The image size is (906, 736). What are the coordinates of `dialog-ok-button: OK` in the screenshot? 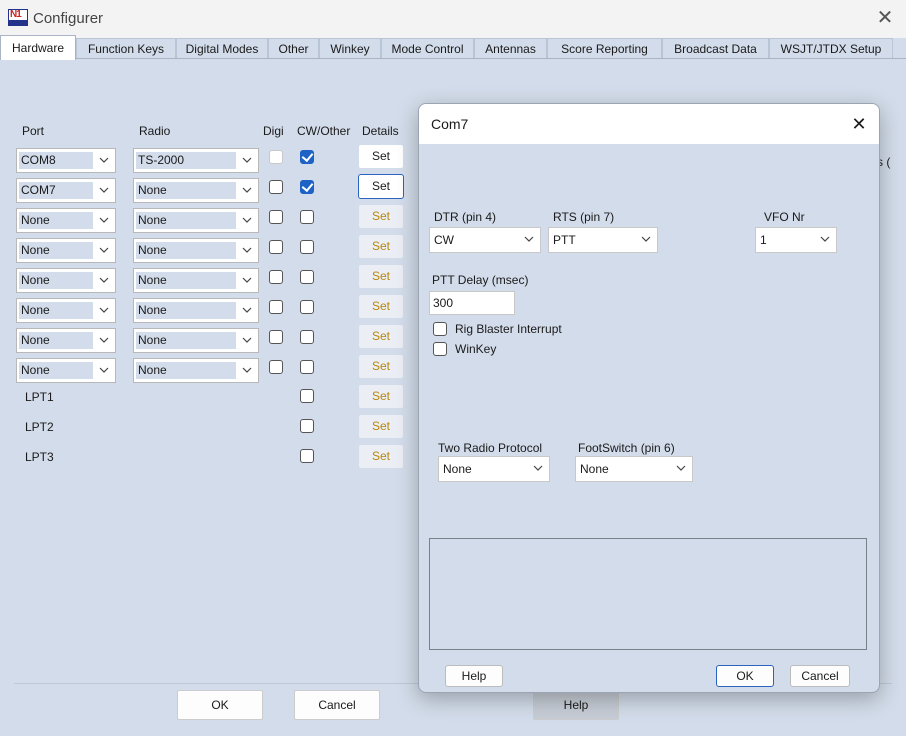 It's located at (745, 676).